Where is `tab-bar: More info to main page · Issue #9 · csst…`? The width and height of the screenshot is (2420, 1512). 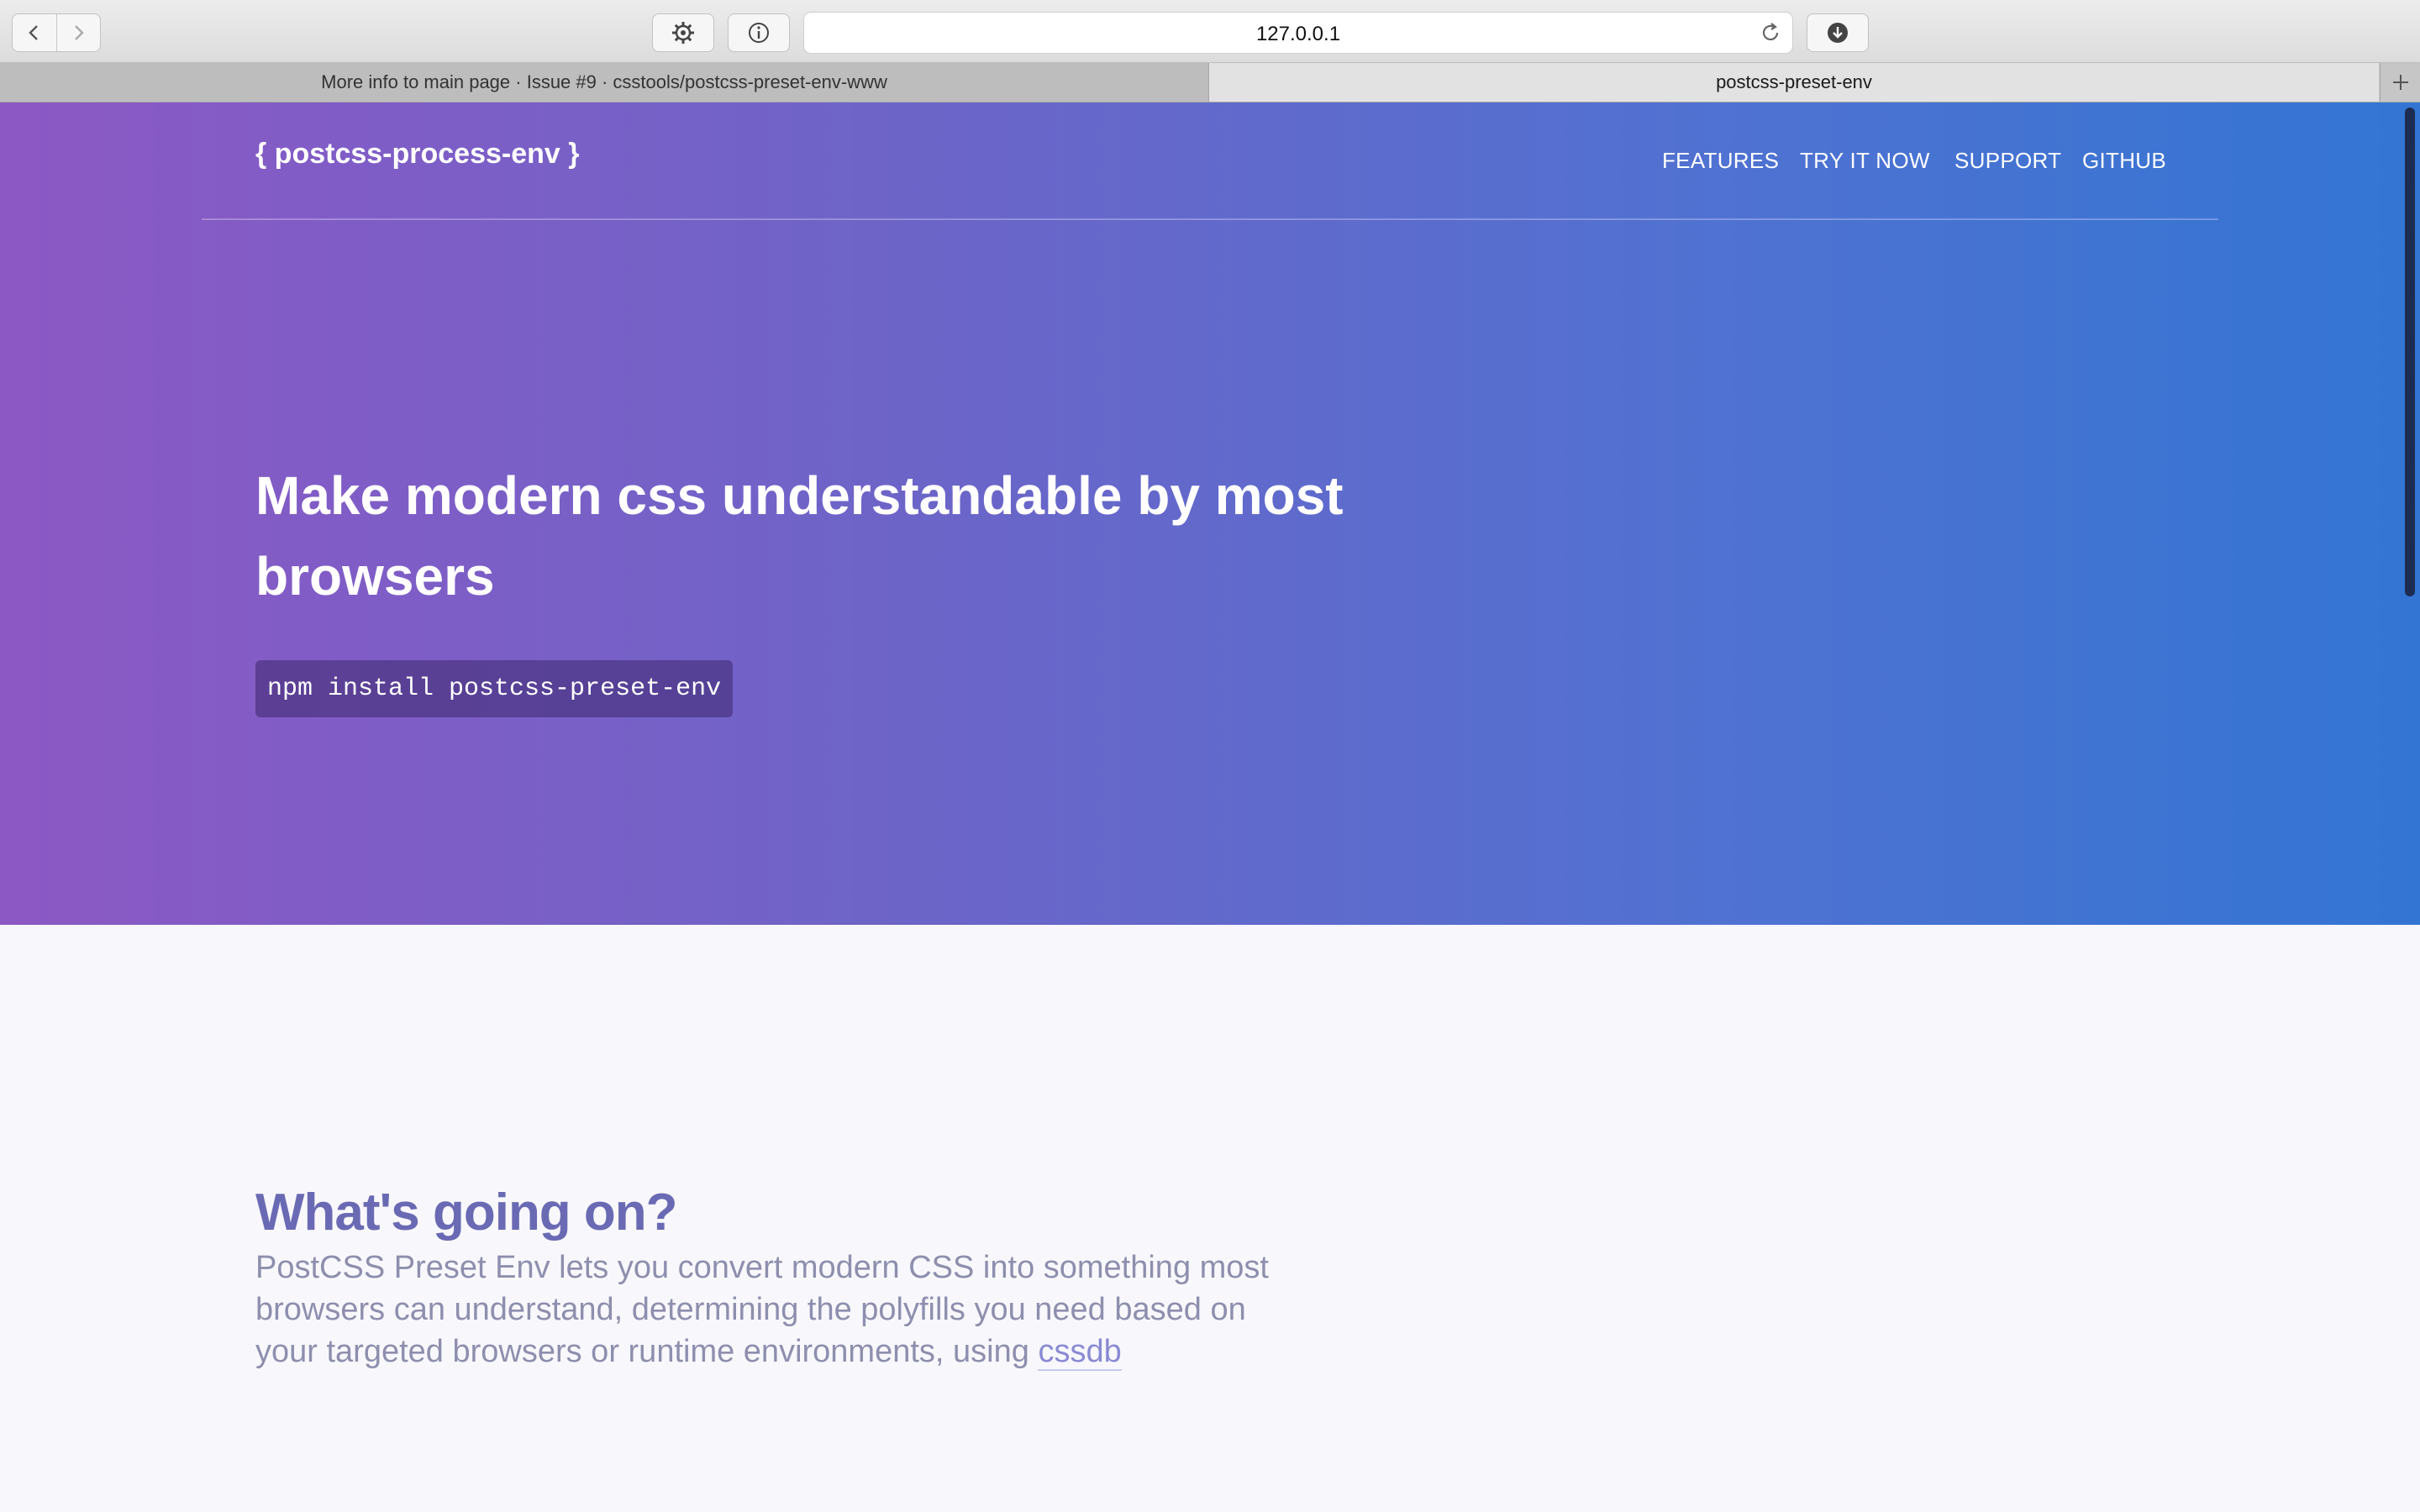 tab-bar: More info to main page · Issue #9 · csst… is located at coordinates (1210, 82).